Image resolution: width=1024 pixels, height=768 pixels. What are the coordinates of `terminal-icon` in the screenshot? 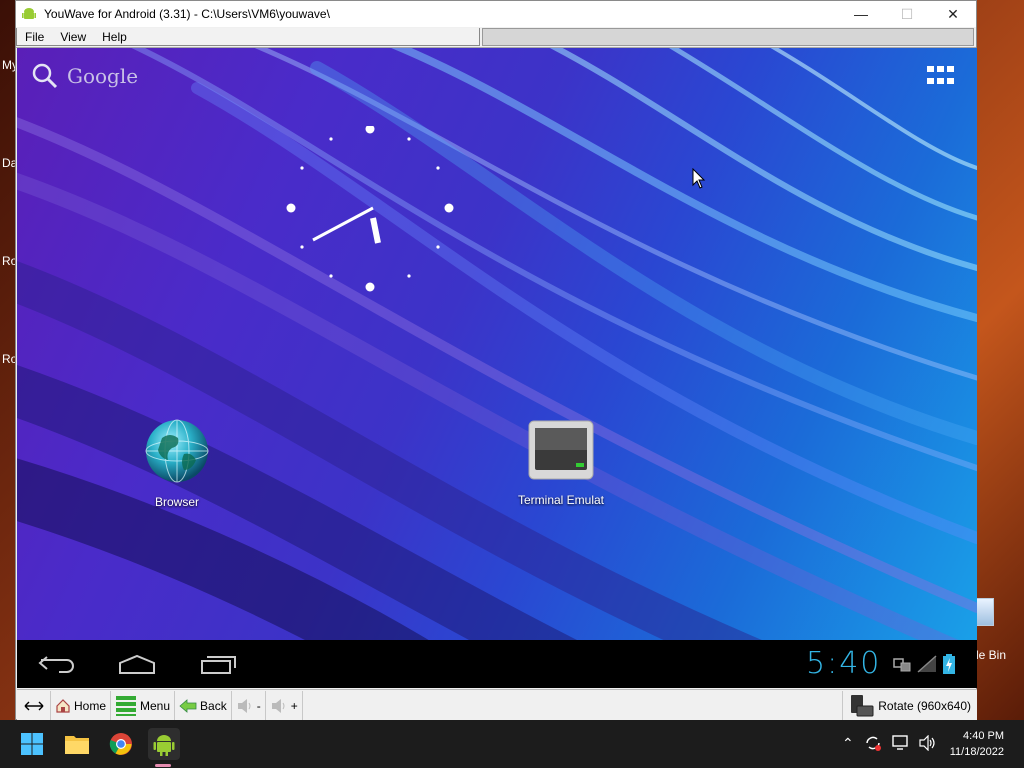 It's located at (561, 450).